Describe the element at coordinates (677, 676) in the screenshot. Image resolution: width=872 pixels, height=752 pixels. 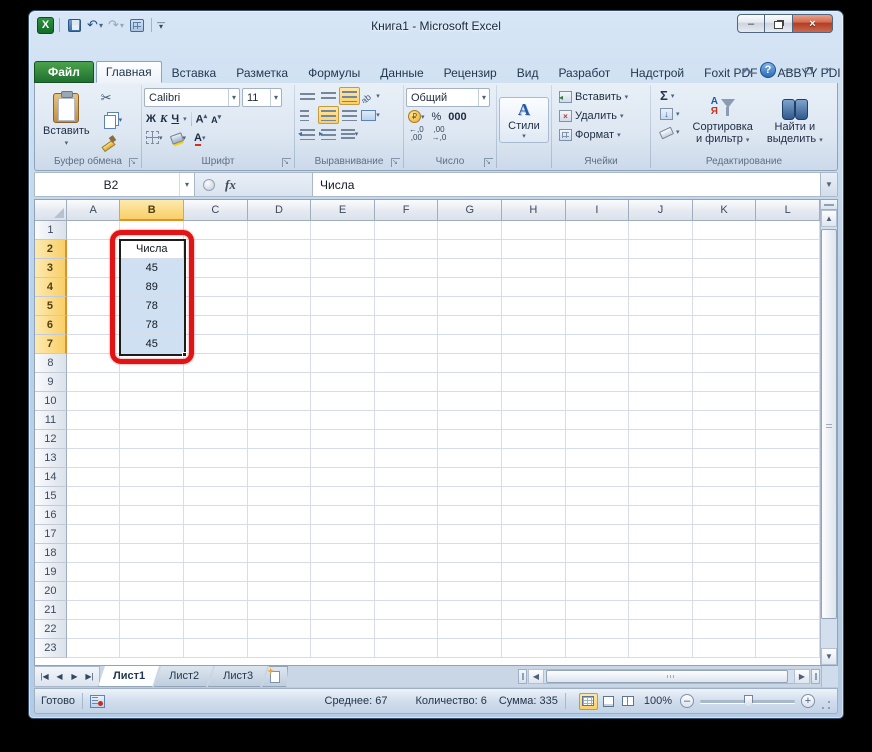
I see `horizontal-scrollbar: ◀ ▶` at that location.